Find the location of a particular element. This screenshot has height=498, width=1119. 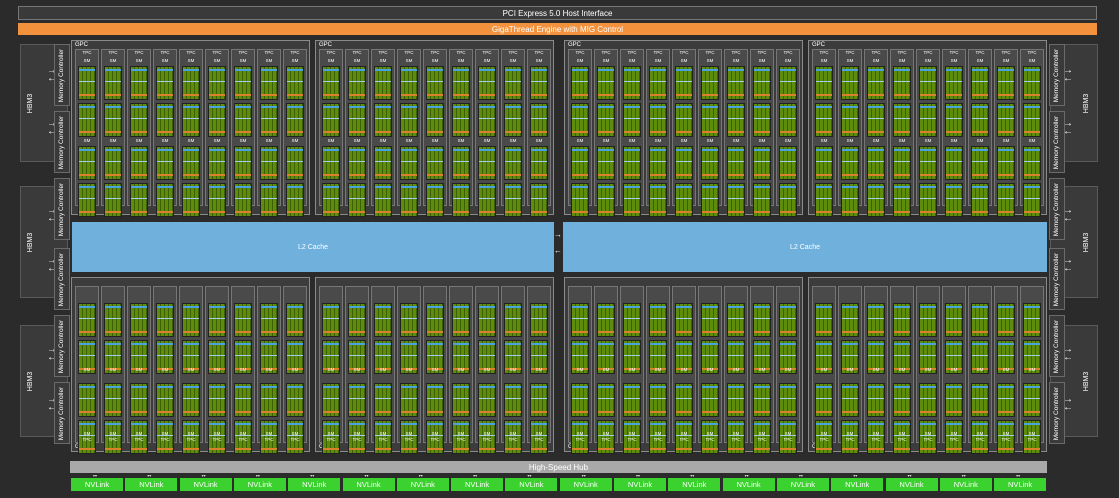

tpc-column: TPC SM SM is located at coordinates (435, 133).